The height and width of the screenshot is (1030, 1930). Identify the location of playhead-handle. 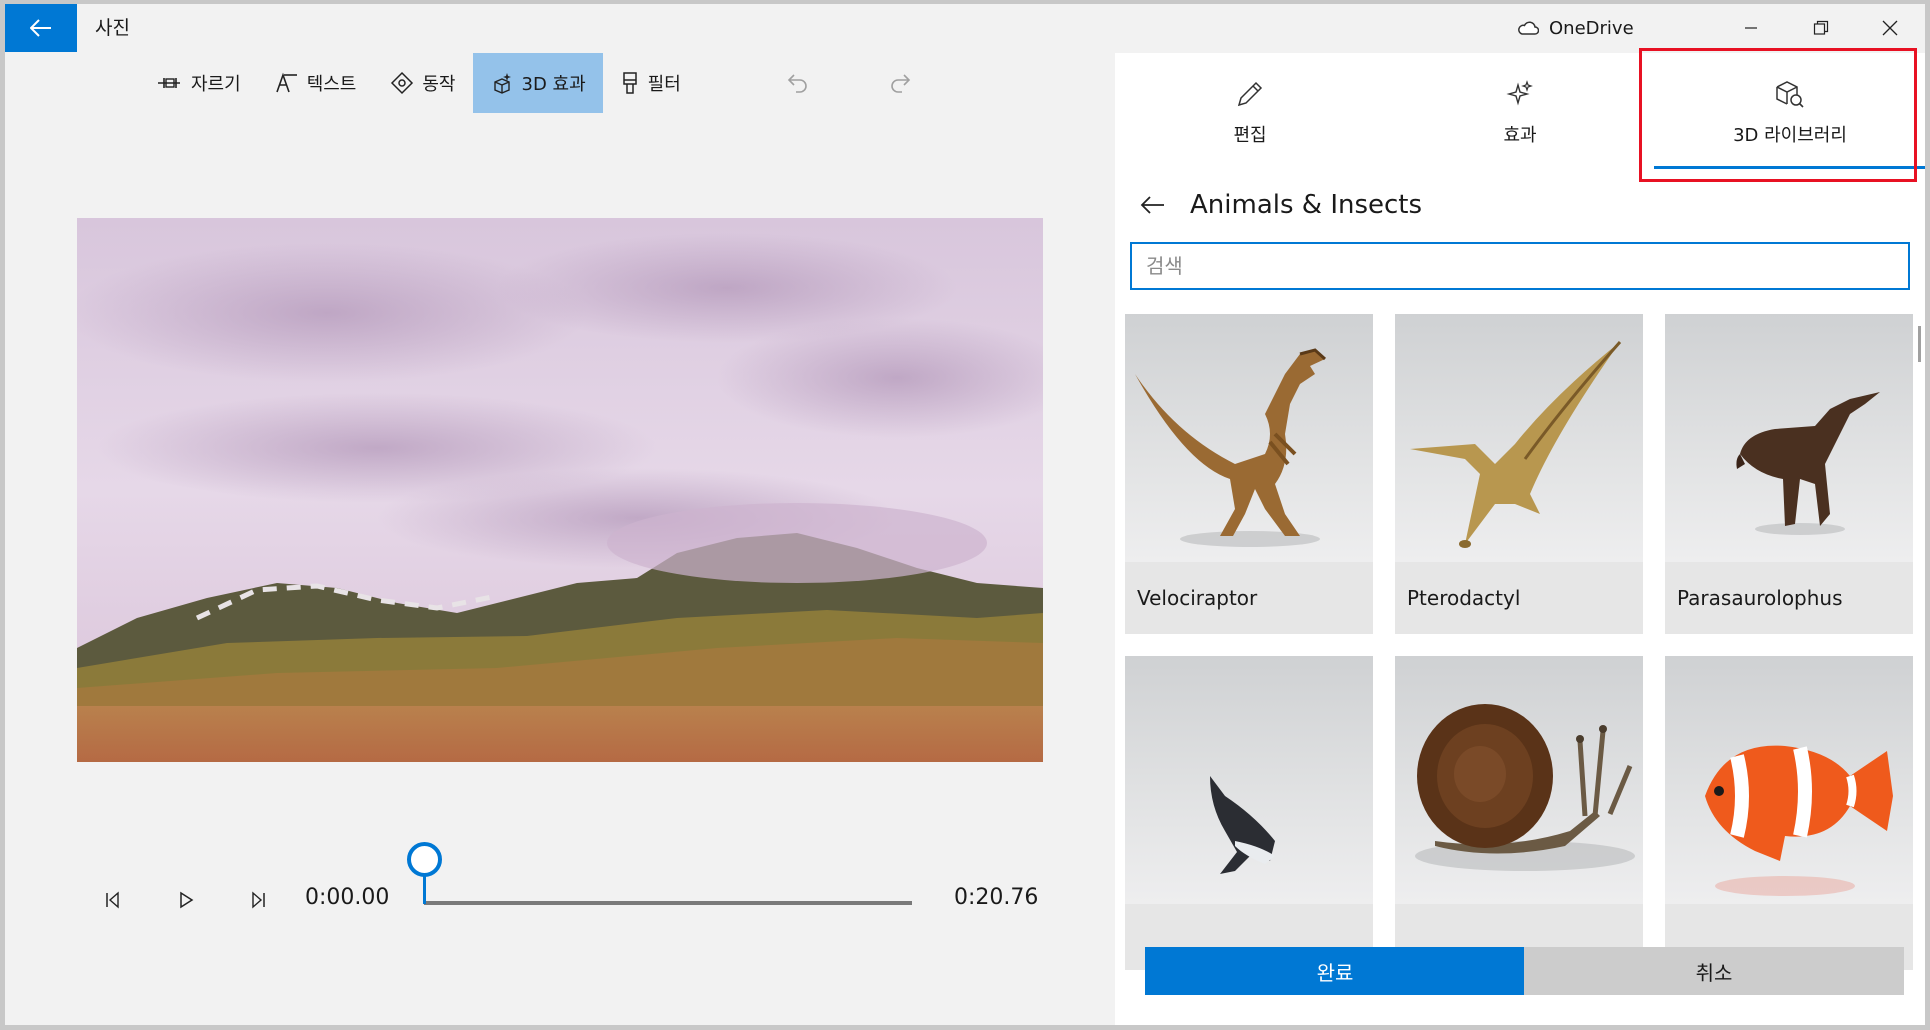
(424, 859).